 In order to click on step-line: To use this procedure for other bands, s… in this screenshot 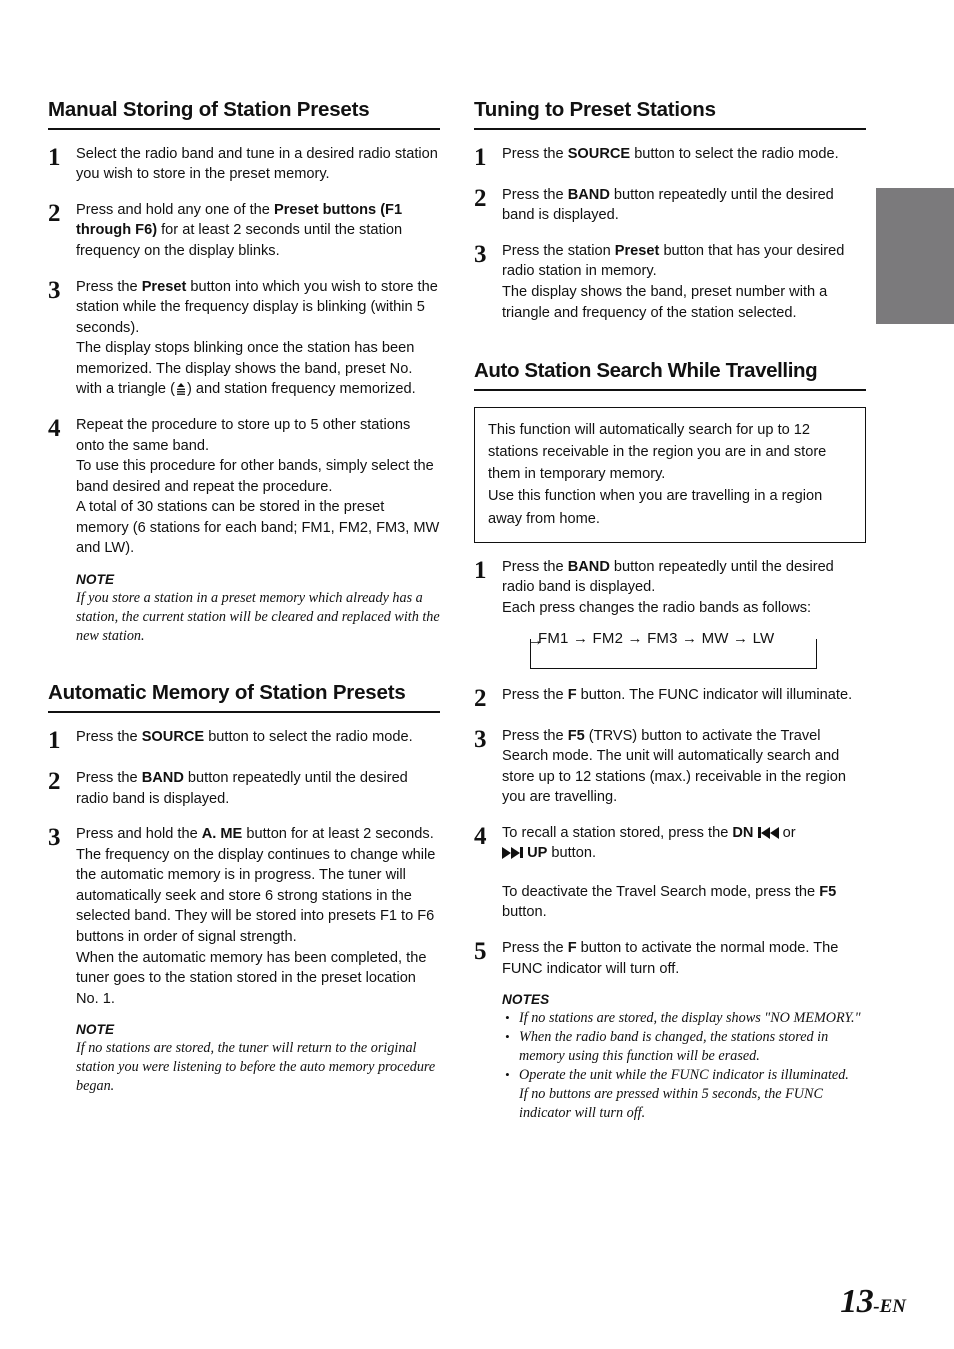, I will do `click(255, 476)`.